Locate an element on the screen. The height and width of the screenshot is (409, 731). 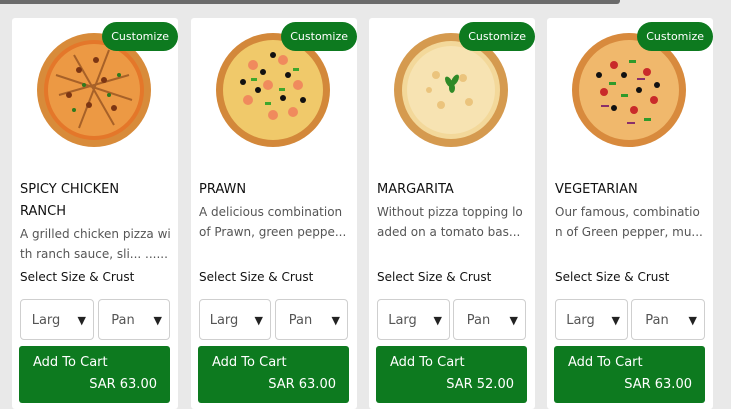
description-line: Without pizza topping lo is located at coordinates (450, 212).